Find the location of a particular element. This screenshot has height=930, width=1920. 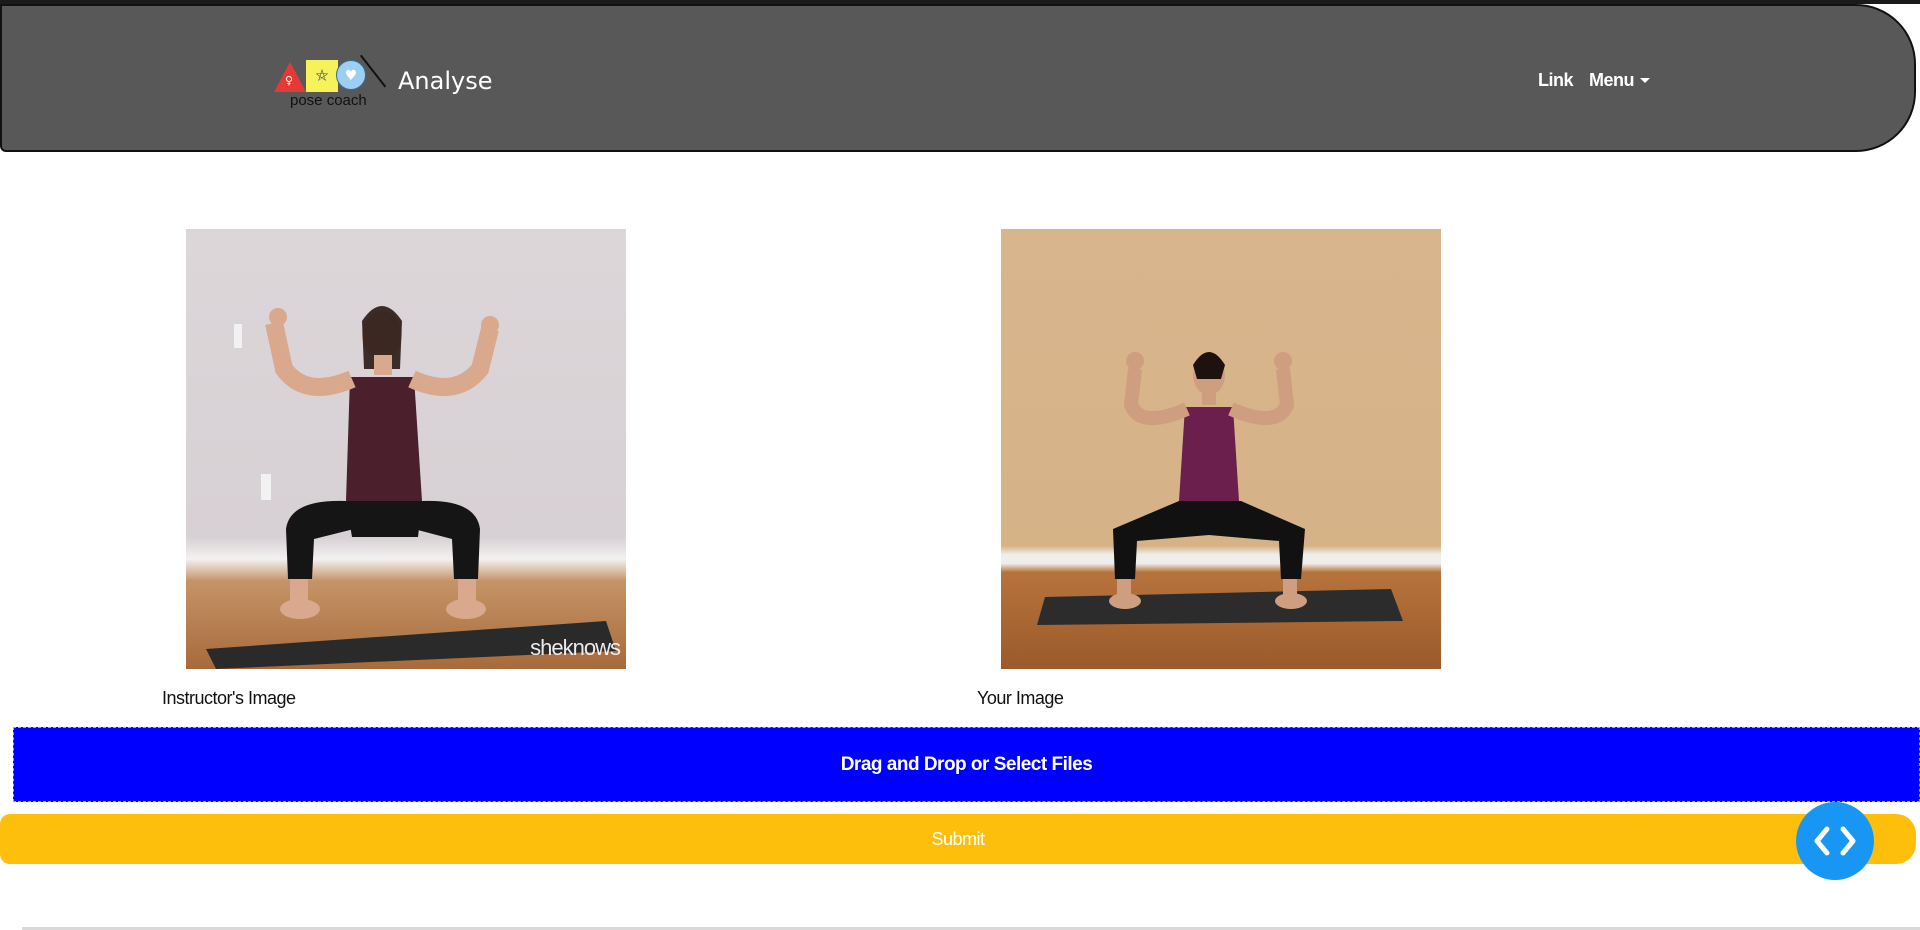

user-image is located at coordinates (1221, 449).